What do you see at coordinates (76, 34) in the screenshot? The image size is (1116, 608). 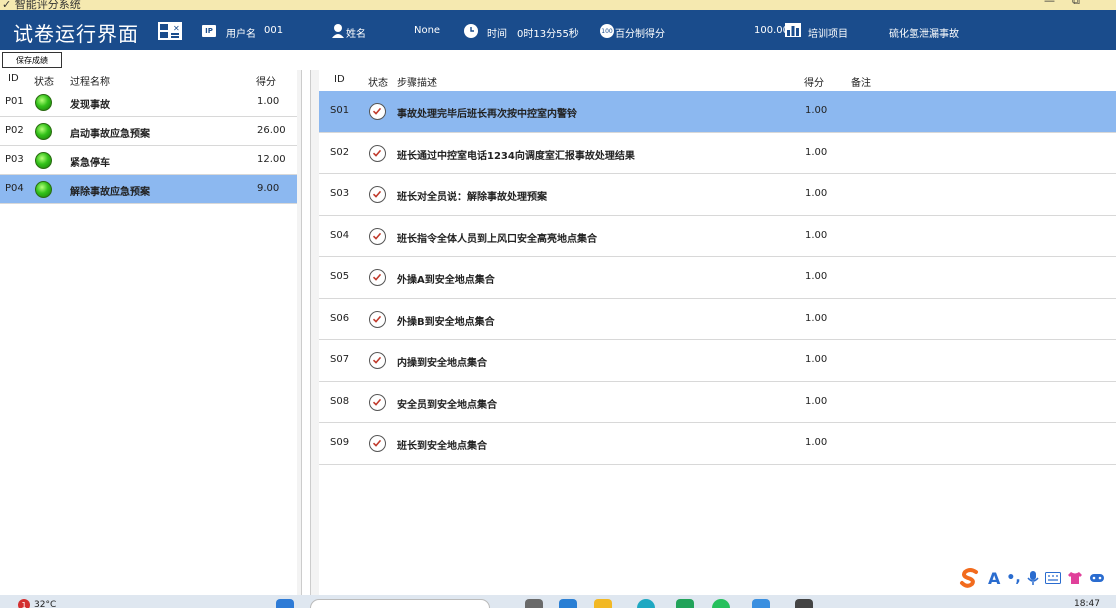 I see `page-title: 试卷运行界面` at bounding box center [76, 34].